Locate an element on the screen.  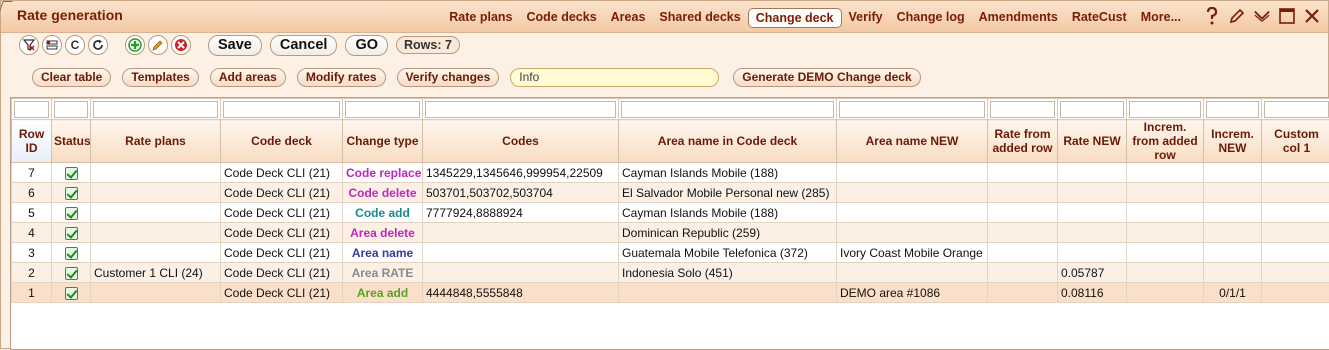
refresh-icon: C is located at coordinates (75, 45).